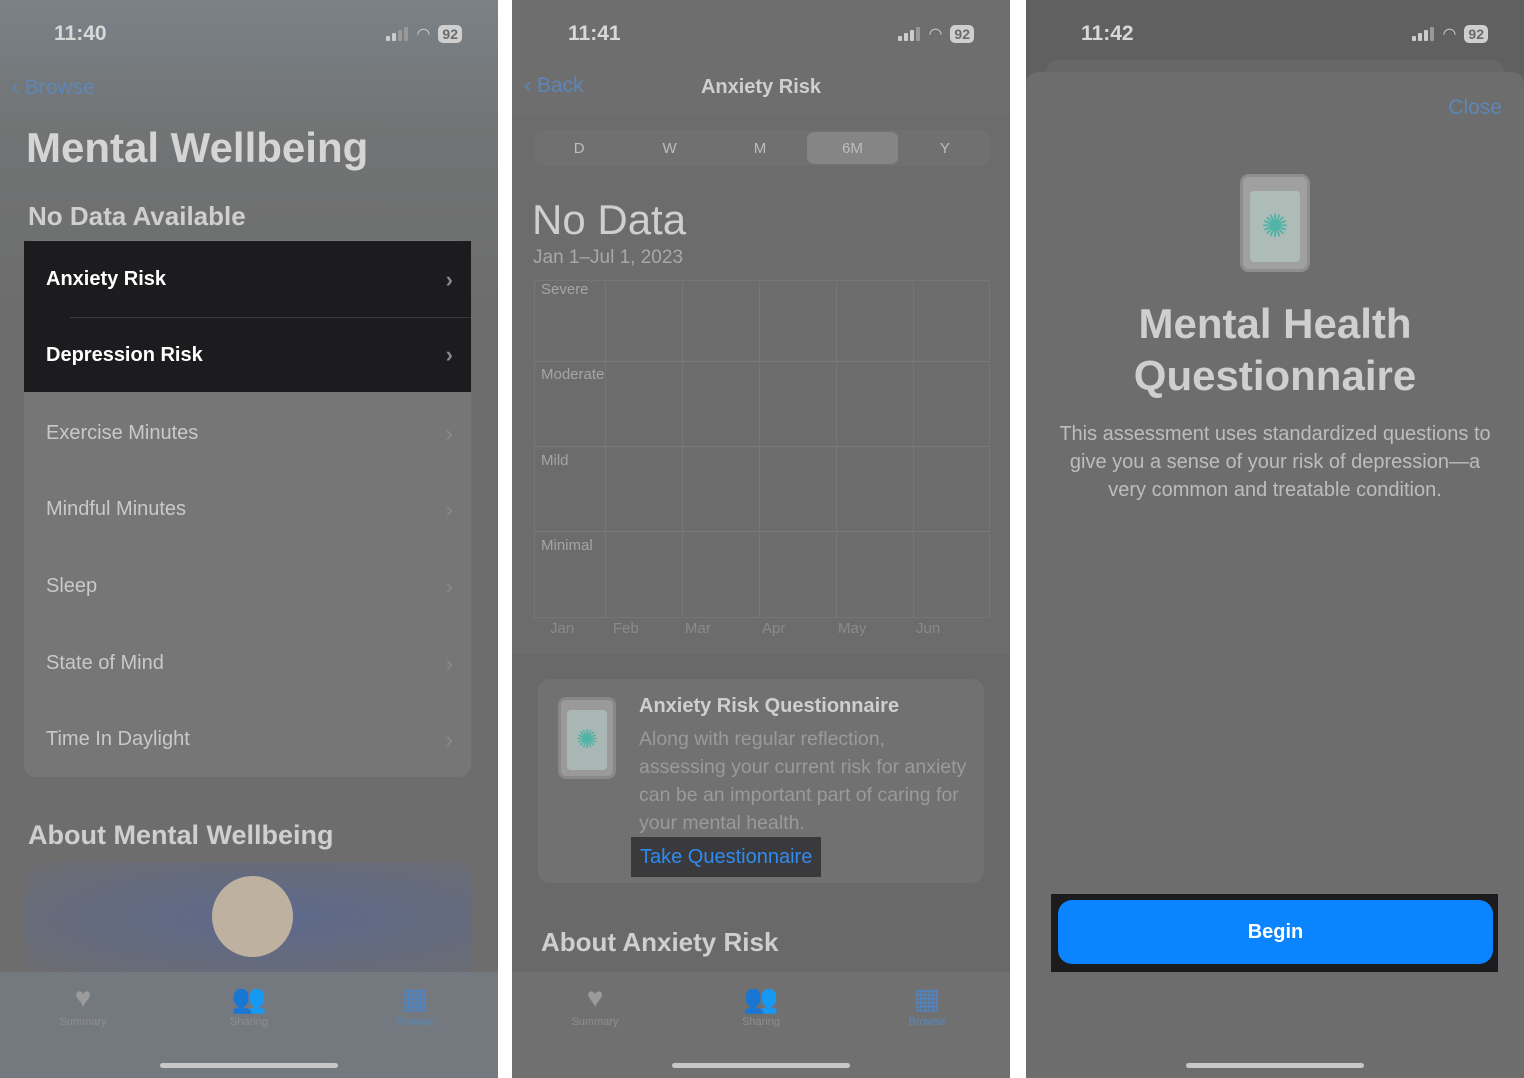  What do you see at coordinates (1275, 349) in the screenshot?
I see `questionnaire-title: Mental Health Questionnaire` at bounding box center [1275, 349].